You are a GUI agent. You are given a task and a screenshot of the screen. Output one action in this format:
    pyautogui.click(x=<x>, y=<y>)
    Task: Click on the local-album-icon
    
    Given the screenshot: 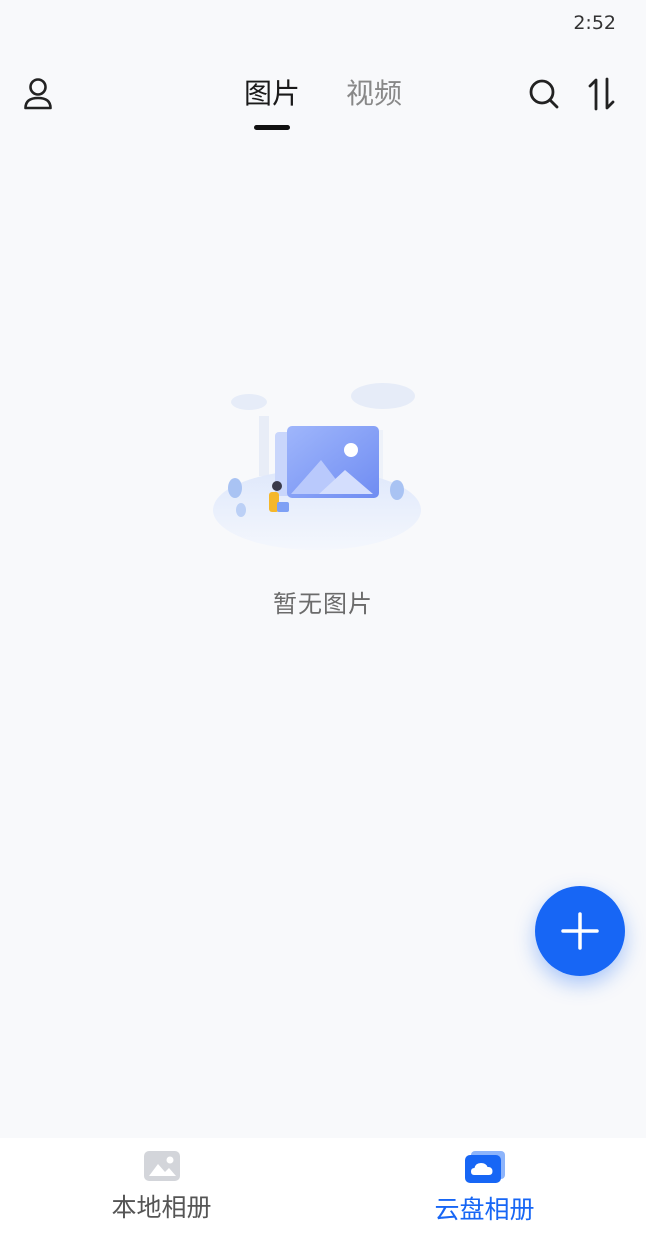 What is the action you would take?
    pyautogui.click(x=161, y=1166)
    